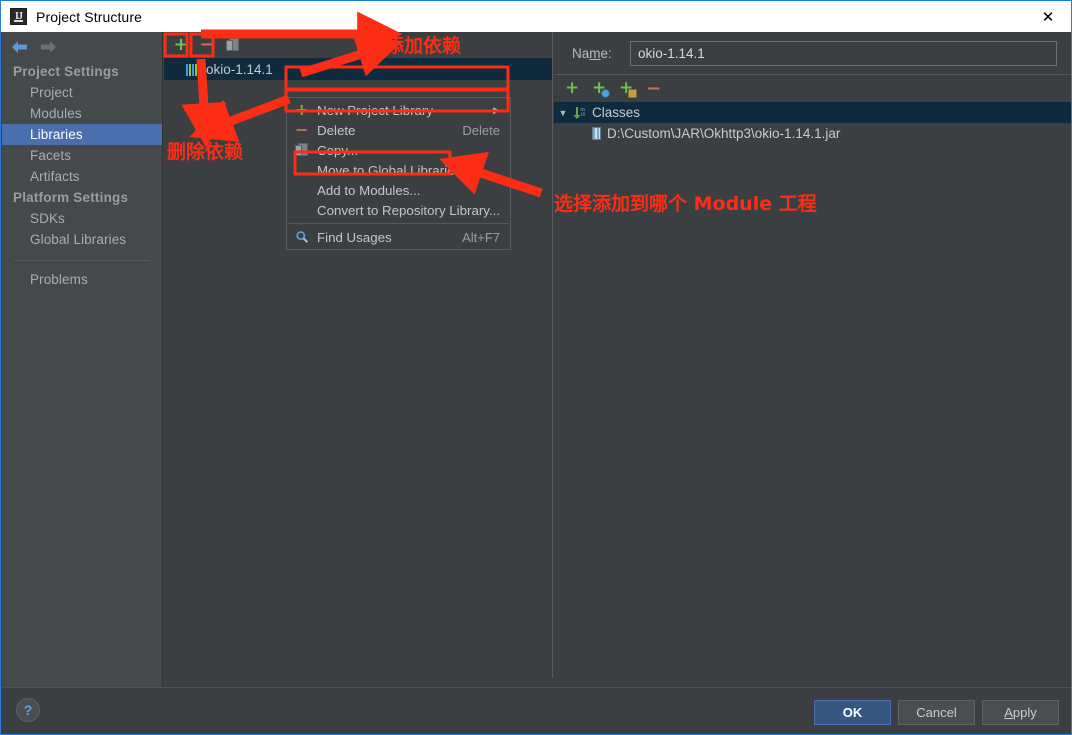 This screenshot has height=735, width=1072. I want to click on library-list-item-okio: okio-1.14.1, so click(358, 69).